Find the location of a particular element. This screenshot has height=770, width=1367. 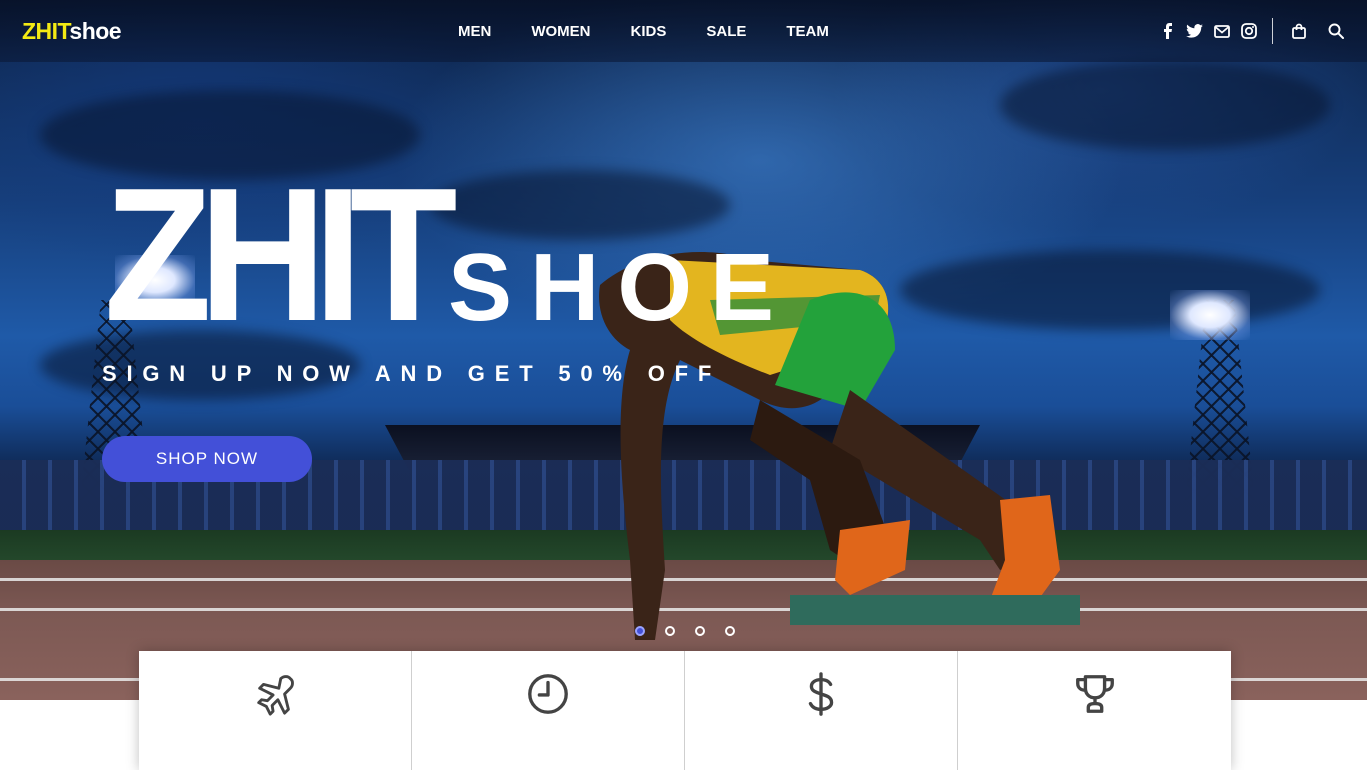

feature-card-price is located at coordinates (821, 710).